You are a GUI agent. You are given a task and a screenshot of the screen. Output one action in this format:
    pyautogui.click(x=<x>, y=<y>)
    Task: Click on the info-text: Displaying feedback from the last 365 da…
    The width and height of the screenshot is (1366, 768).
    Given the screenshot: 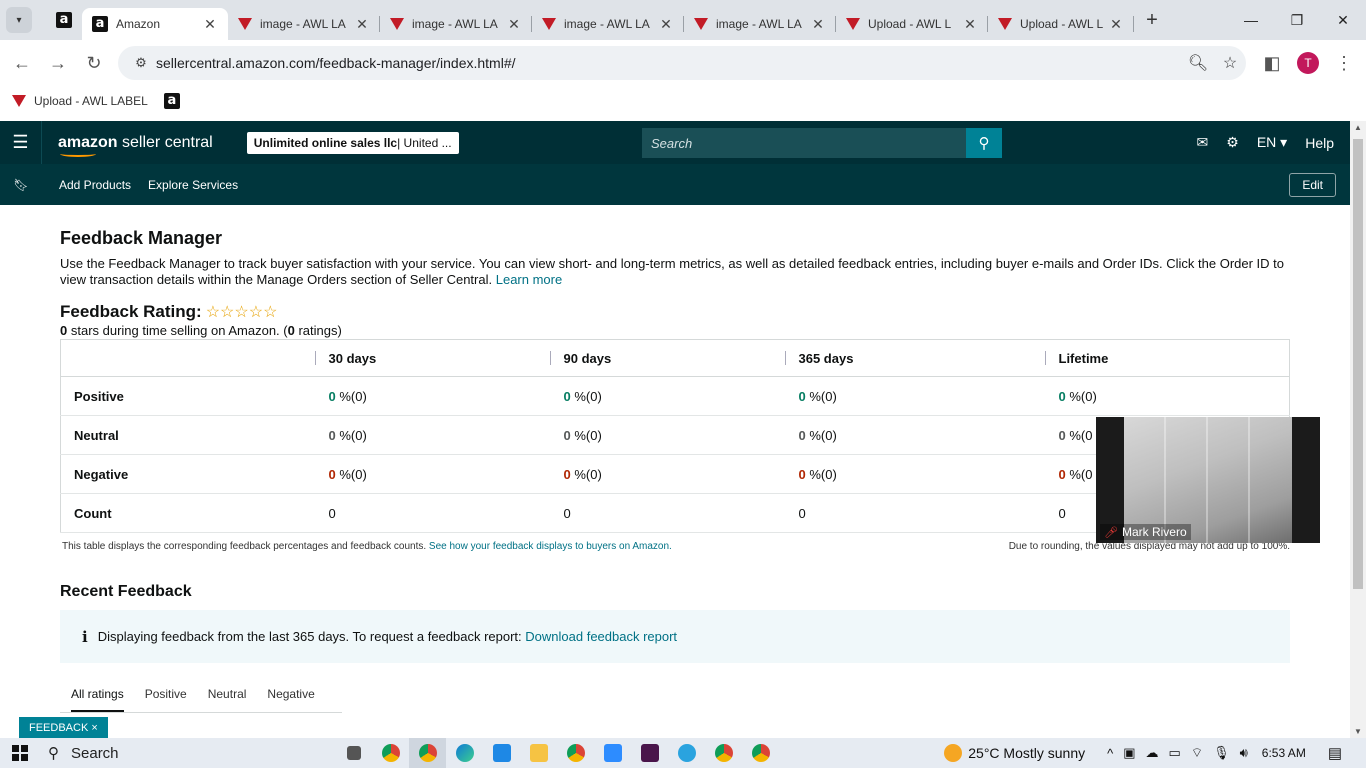 What is the action you would take?
    pyautogui.click(x=309, y=636)
    